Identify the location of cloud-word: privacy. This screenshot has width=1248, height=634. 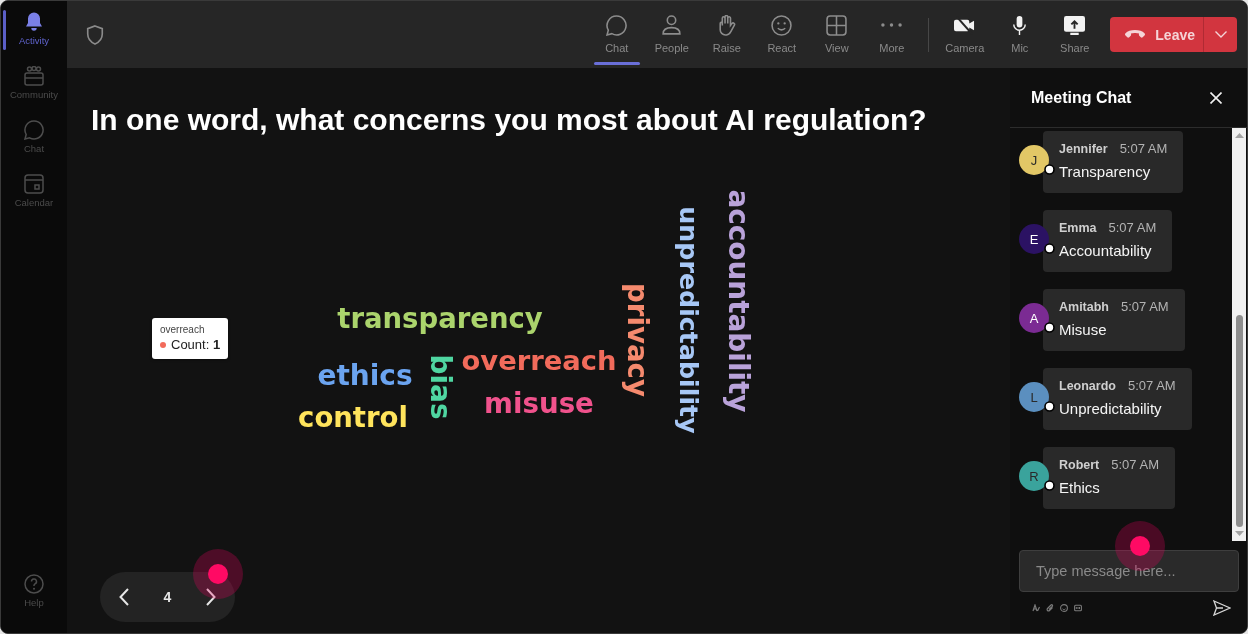
(637, 340).